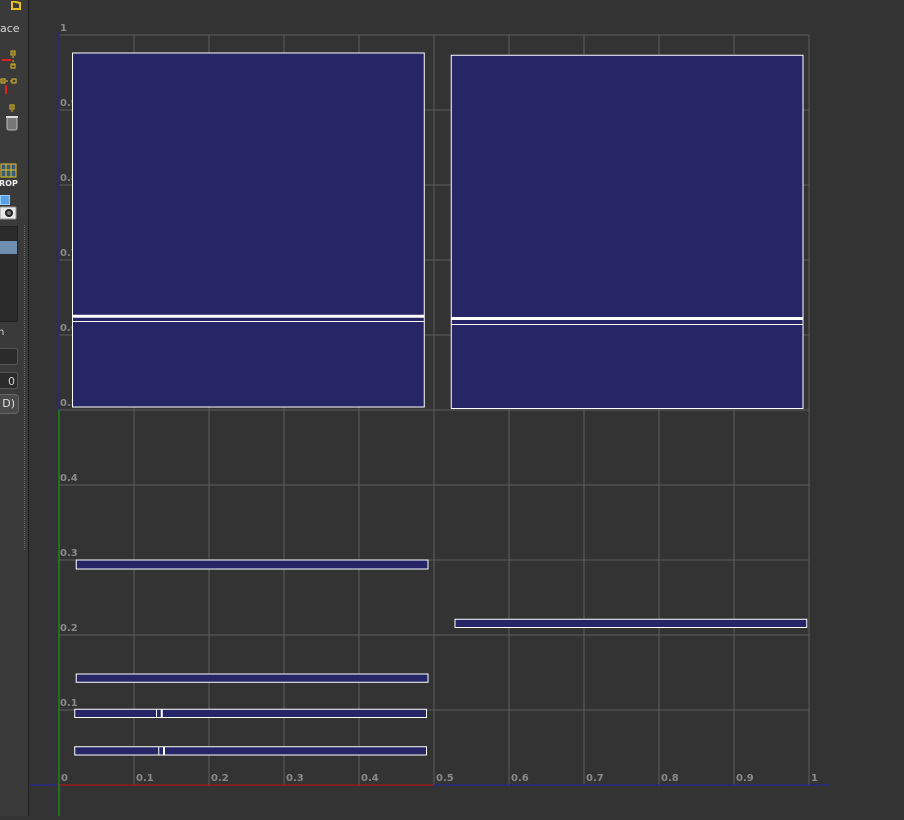 The width and height of the screenshot is (904, 820). What do you see at coordinates (8, 212) in the screenshot?
I see `camera-icon` at bounding box center [8, 212].